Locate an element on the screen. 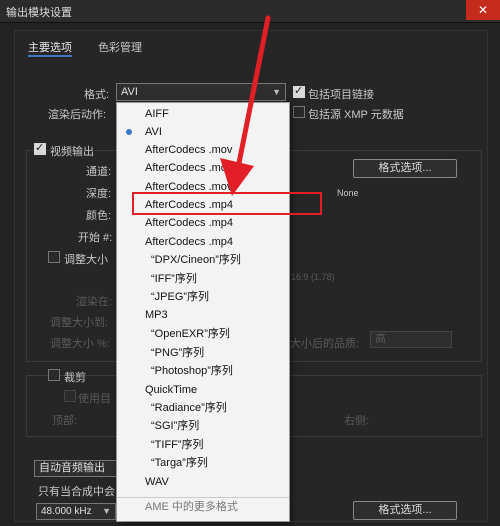 The width and height of the screenshot is (500, 526). quality-label: 大小后的品质: is located at coordinates (325, 344).